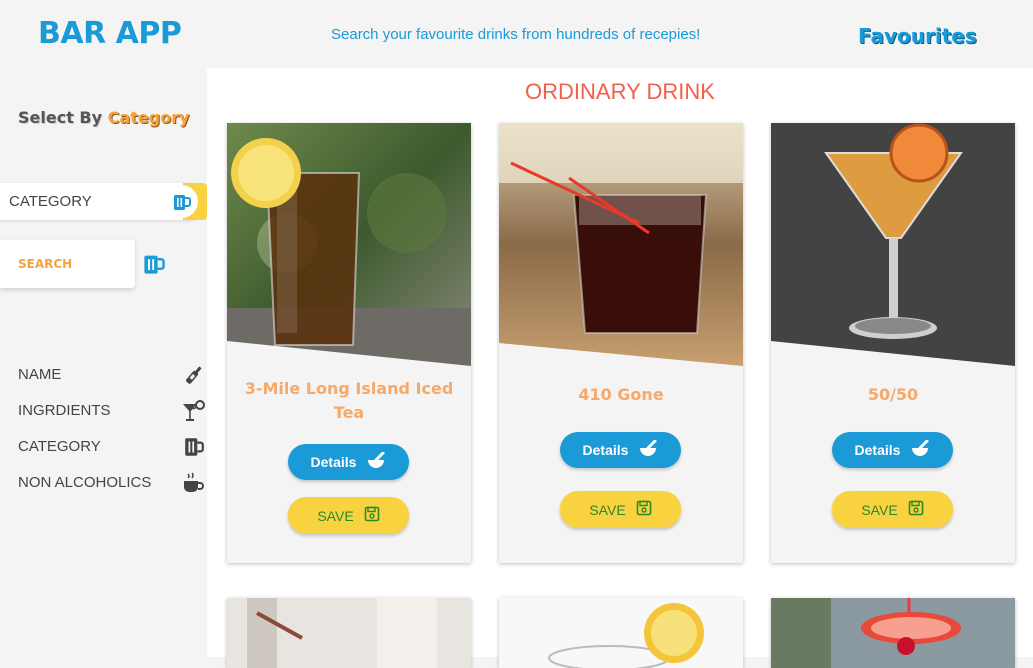  What do you see at coordinates (621, 394) in the screenshot?
I see `drink-name: 410 Gone` at bounding box center [621, 394].